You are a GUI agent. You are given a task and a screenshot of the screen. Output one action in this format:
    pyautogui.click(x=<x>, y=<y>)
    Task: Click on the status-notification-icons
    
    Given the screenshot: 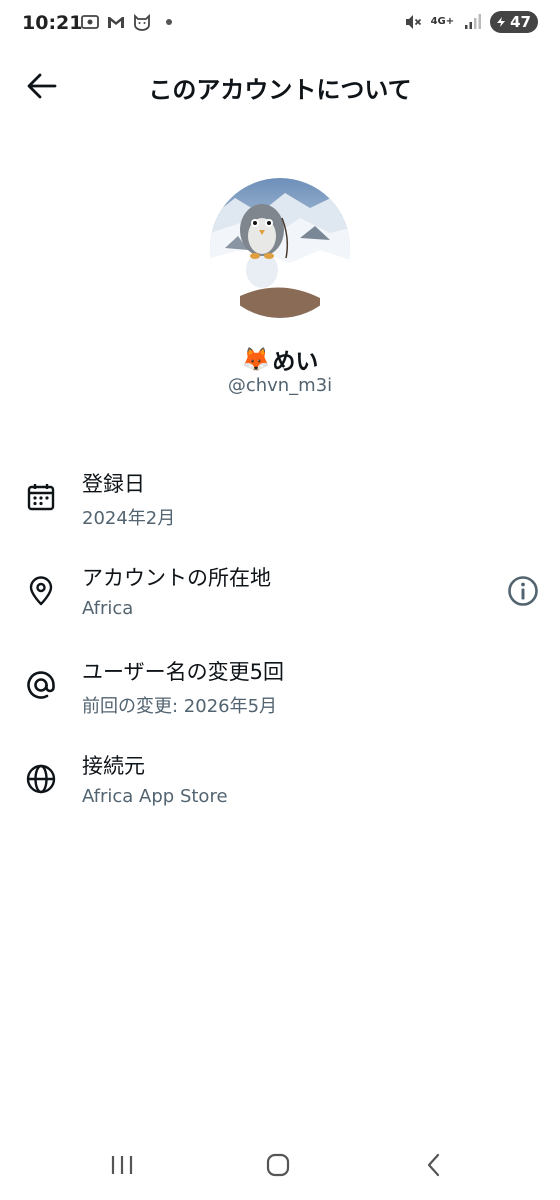 What is the action you would take?
    pyautogui.click(x=126, y=22)
    